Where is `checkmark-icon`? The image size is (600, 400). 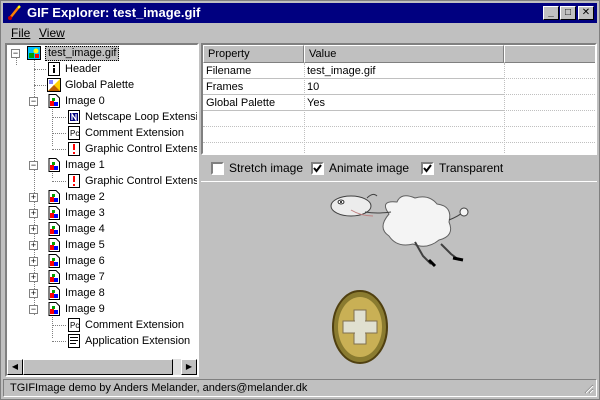 checkmark-icon is located at coordinates (317, 168).